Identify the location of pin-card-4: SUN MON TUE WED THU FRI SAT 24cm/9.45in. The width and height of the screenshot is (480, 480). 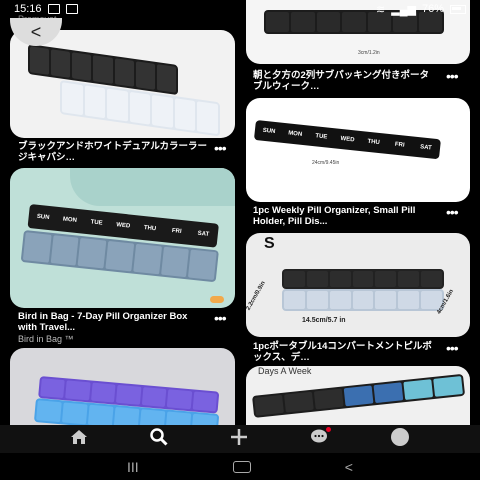
(358, 150).